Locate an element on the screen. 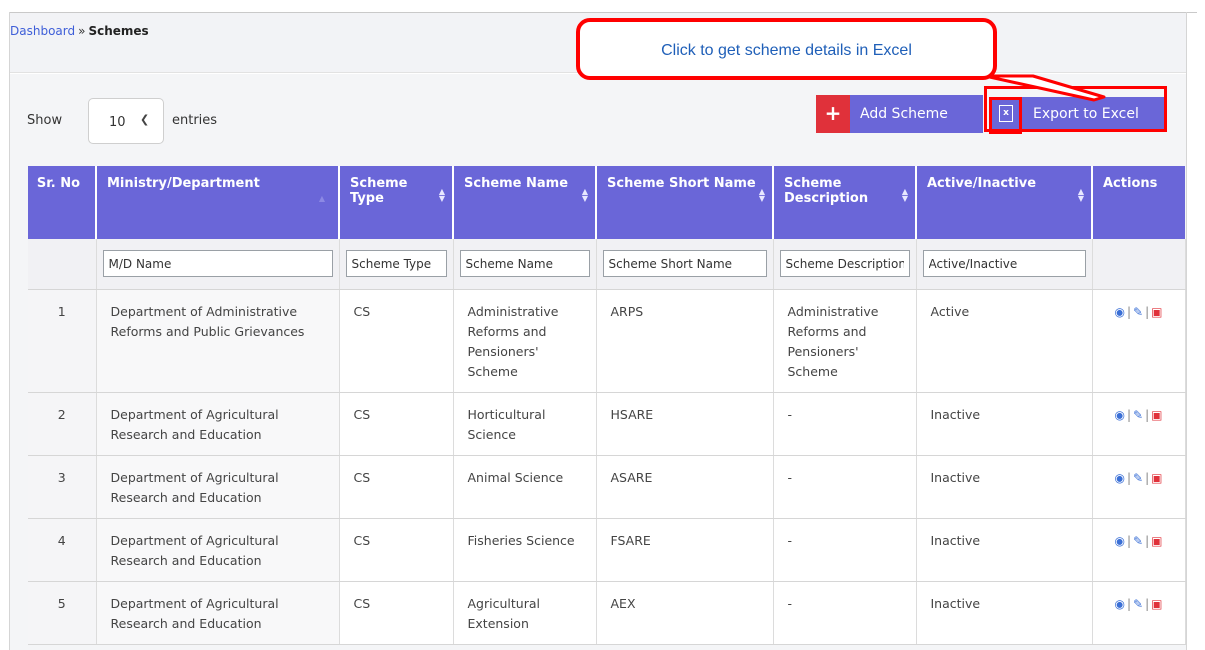 Image resolution: width=1205 pixels, height=650 pixels. cell-sr-no: 2 is located at coordinates (62, 424).